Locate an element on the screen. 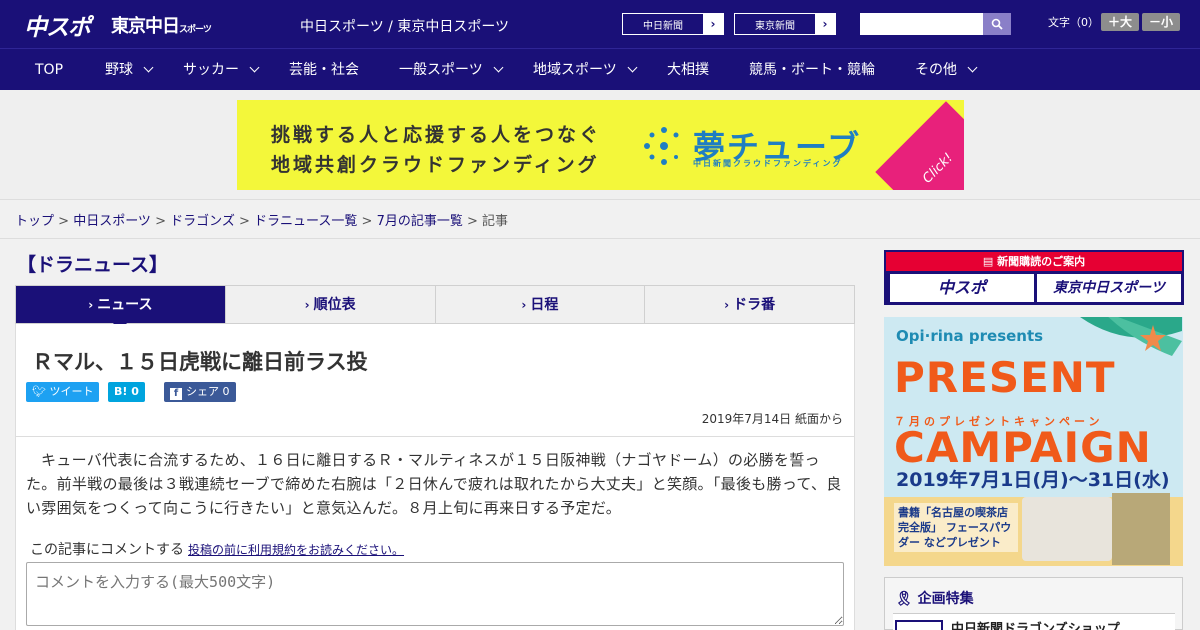 The width and height of the screenshot is (1200, 630). nav-label: 芸能・社会 is located at coordinates (324, 70).